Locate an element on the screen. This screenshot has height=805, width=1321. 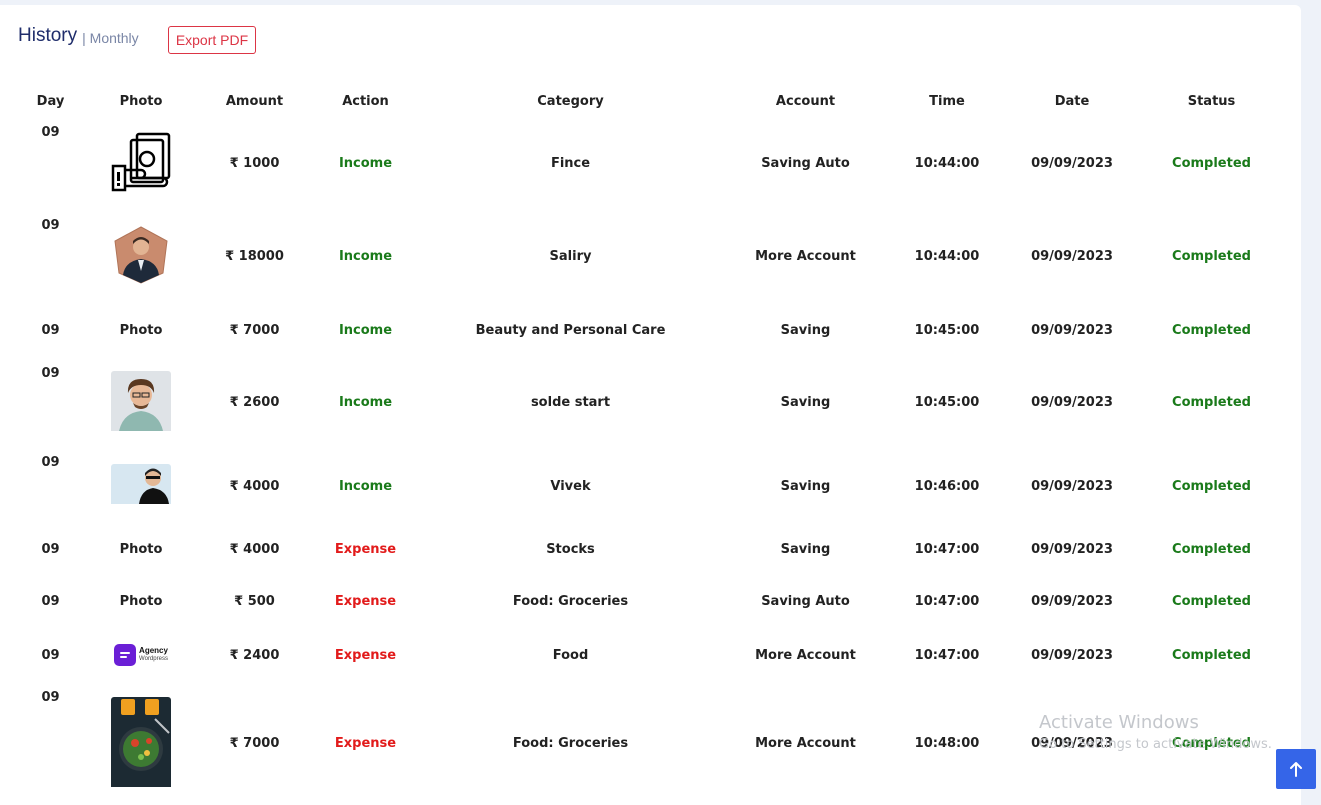
agency-logo-tagline: Wordpress is located at coordinates (153, 659).